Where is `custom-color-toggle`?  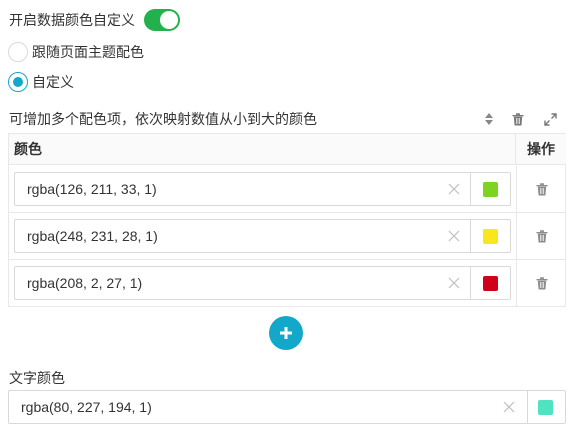
custom-color-toggle is located at coordinates (162, 20).